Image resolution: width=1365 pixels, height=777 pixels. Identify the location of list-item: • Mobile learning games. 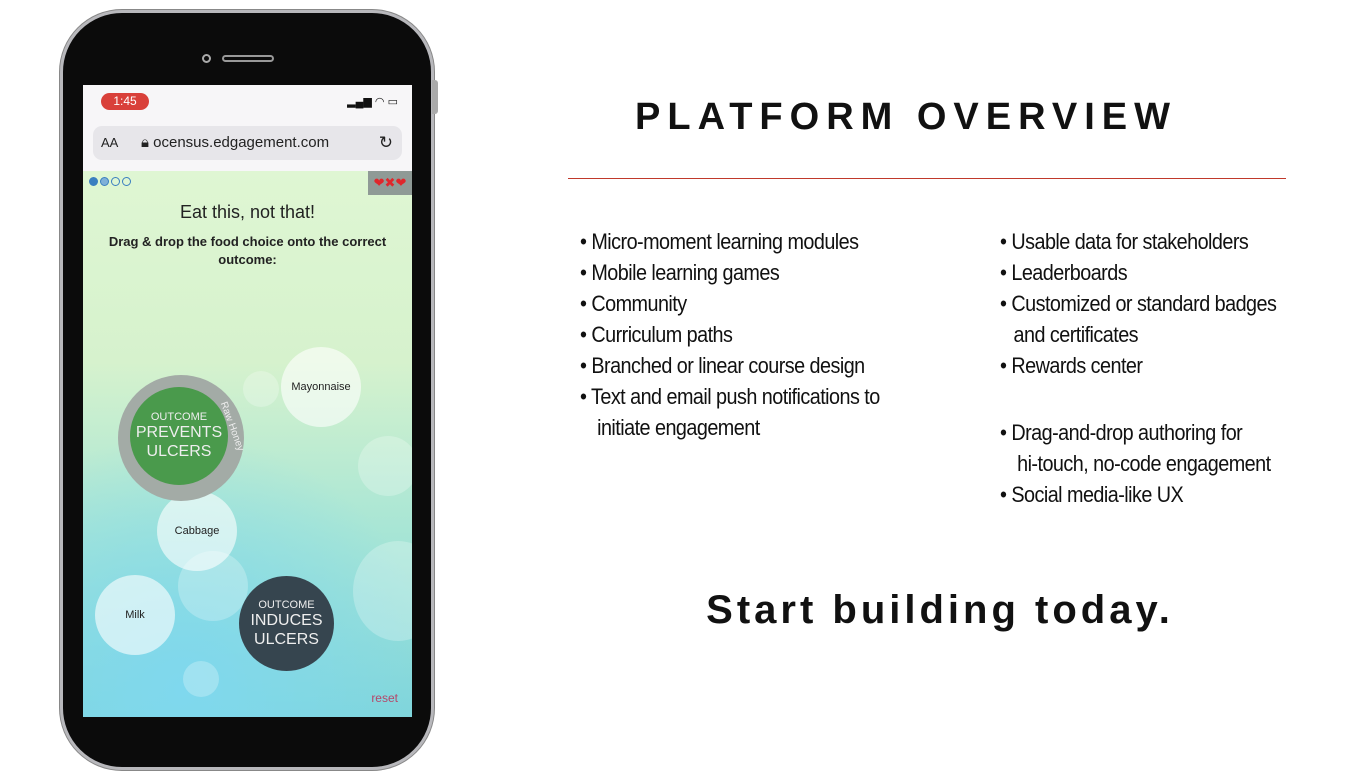
(680, 272).